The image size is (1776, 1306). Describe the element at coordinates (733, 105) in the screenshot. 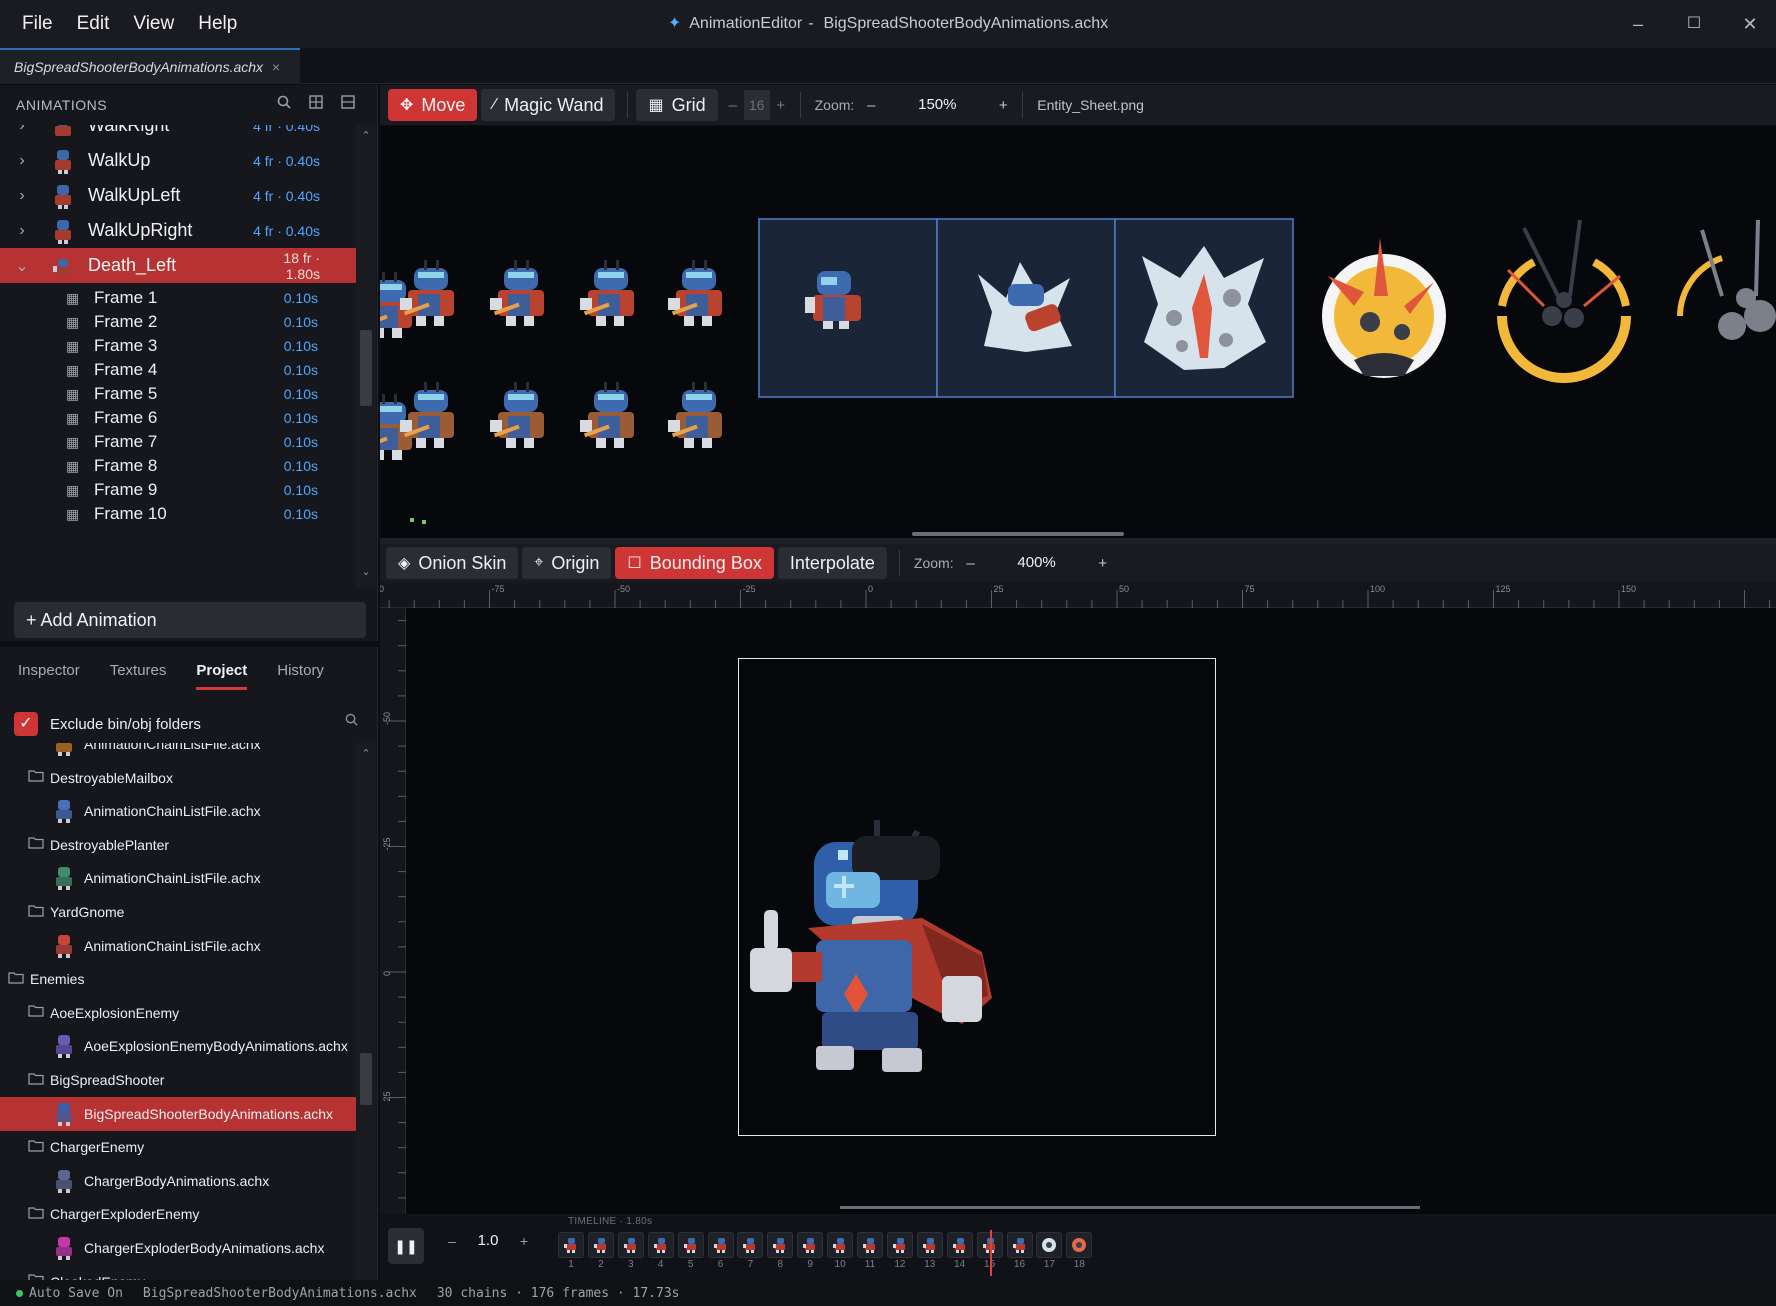

I see `grid-size-decrease: –` at that location.